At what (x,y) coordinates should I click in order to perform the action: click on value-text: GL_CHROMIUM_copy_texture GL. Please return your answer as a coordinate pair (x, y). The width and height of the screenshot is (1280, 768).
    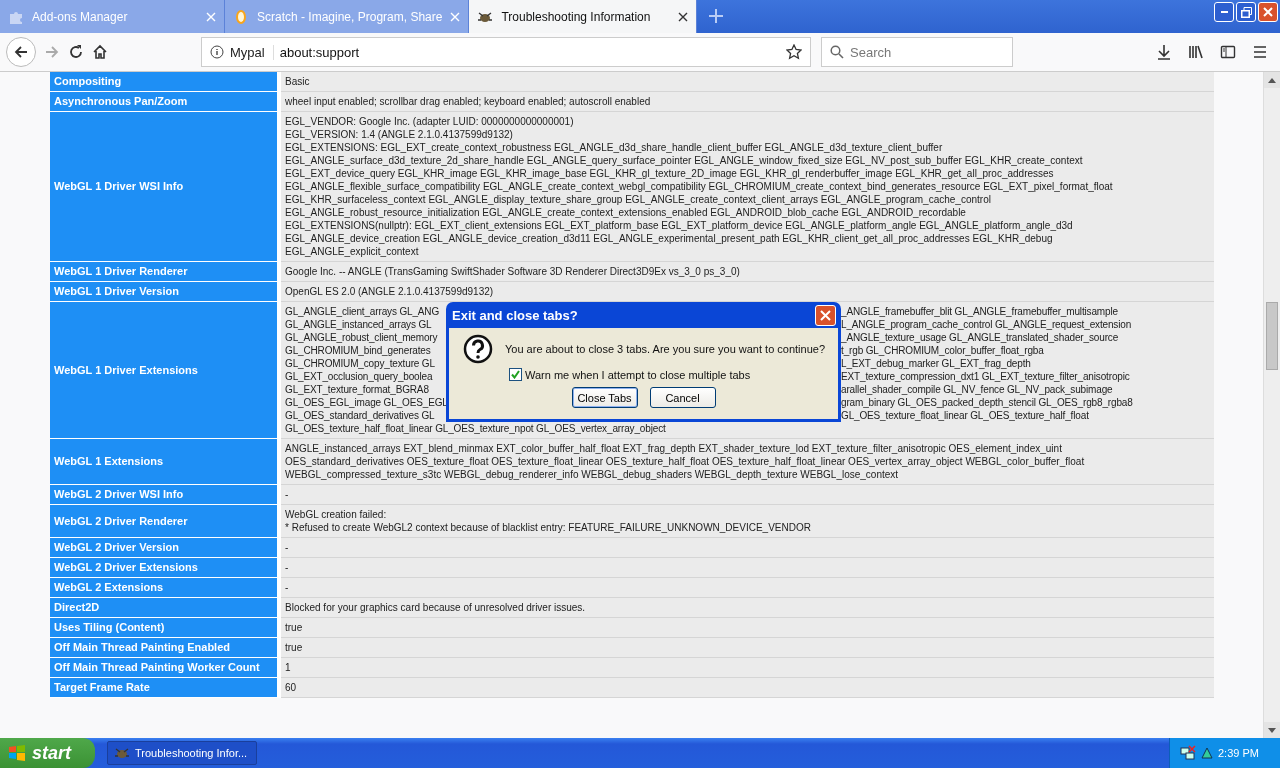
    Looking at the image, I should click on (360, 363).